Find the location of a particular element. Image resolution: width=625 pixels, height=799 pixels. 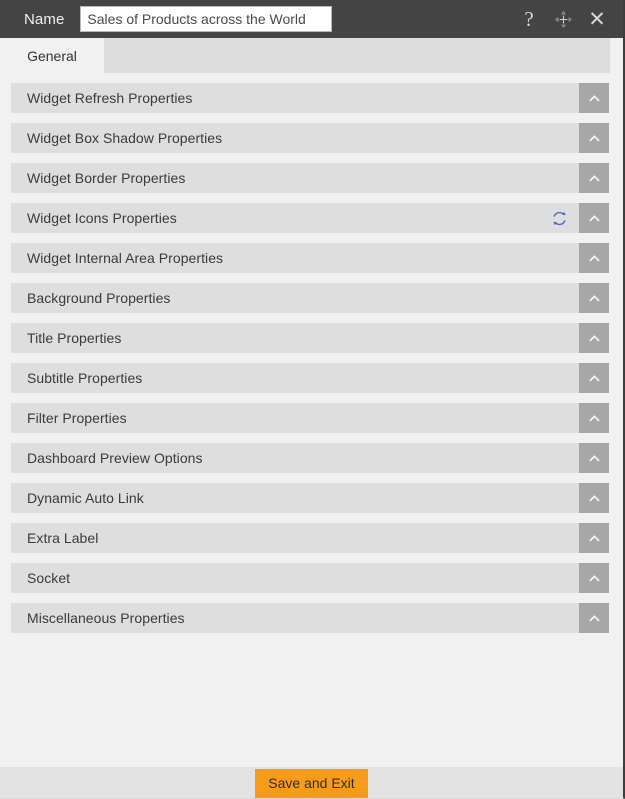

widget-name-input is located at coordinates (206, 19).